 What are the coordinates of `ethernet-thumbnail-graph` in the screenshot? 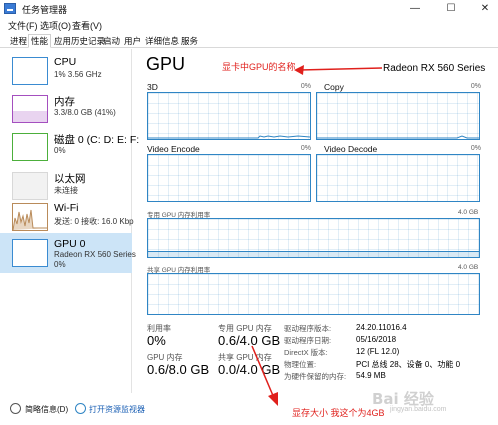 It's located at (30, 186).